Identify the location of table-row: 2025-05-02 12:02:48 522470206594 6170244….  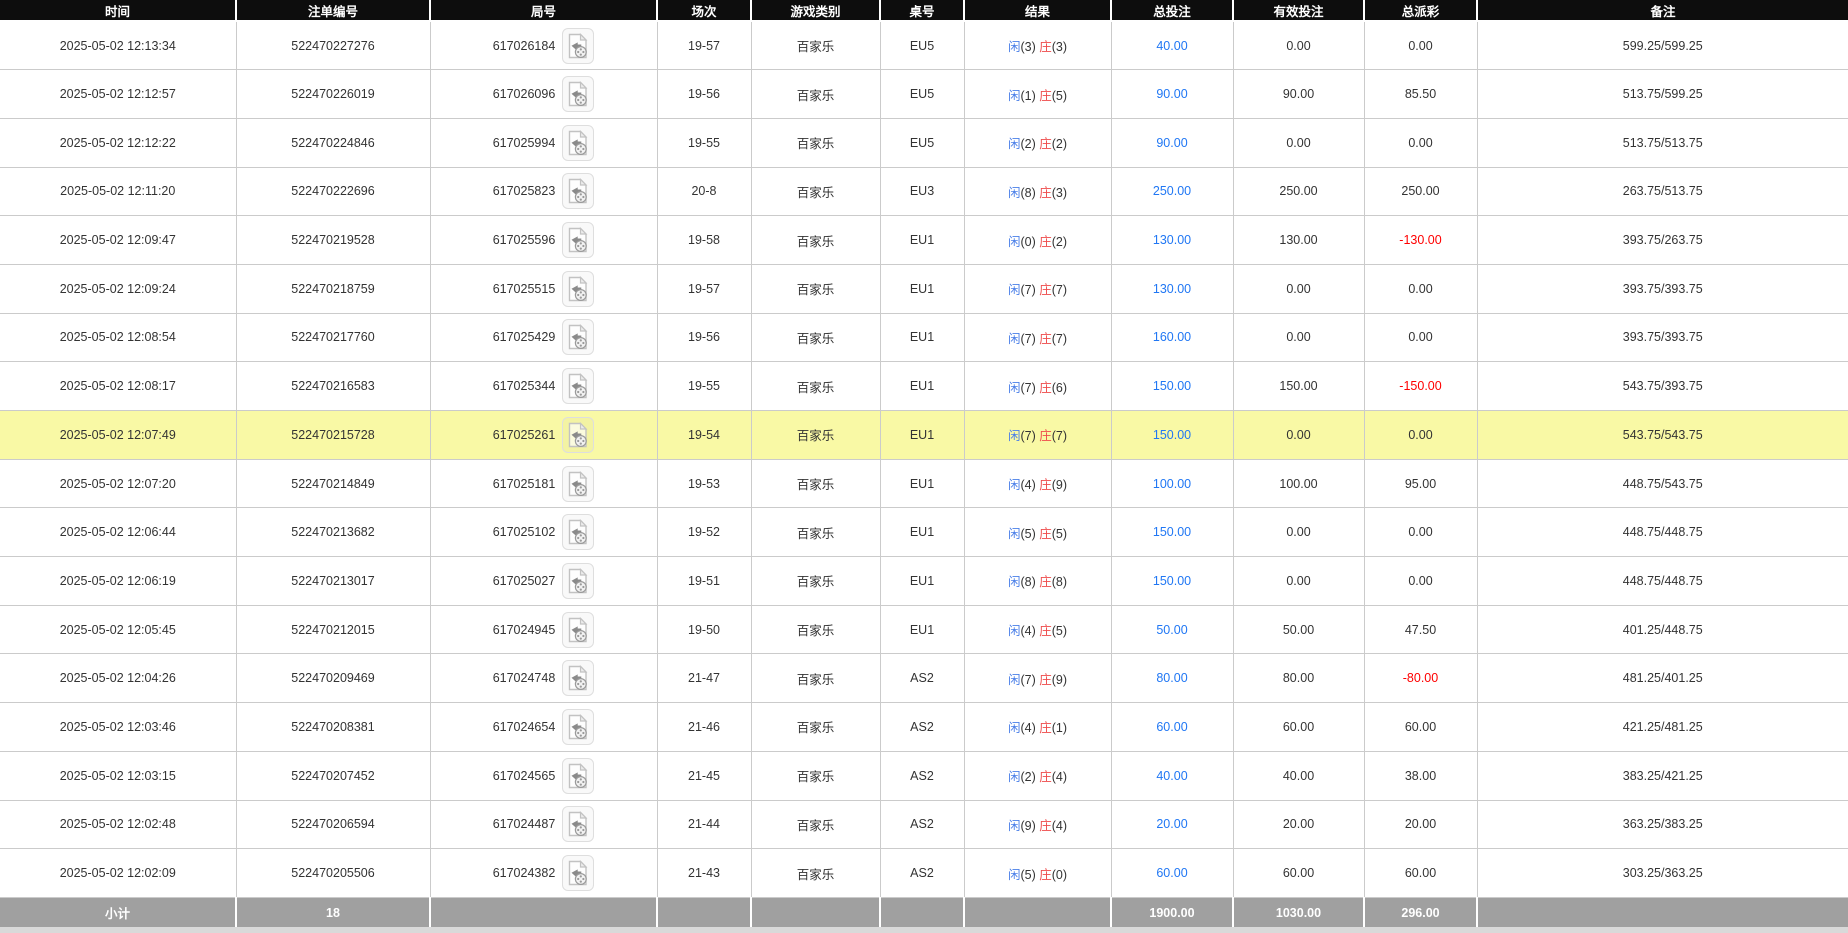
(924, 824).